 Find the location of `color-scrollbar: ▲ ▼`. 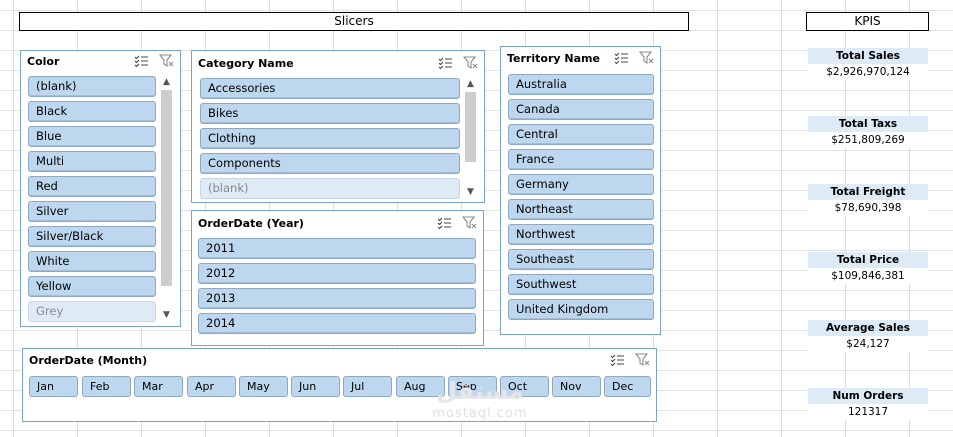

color-scrollbar: ▲ ▼ is located at coordinates (166, 199).